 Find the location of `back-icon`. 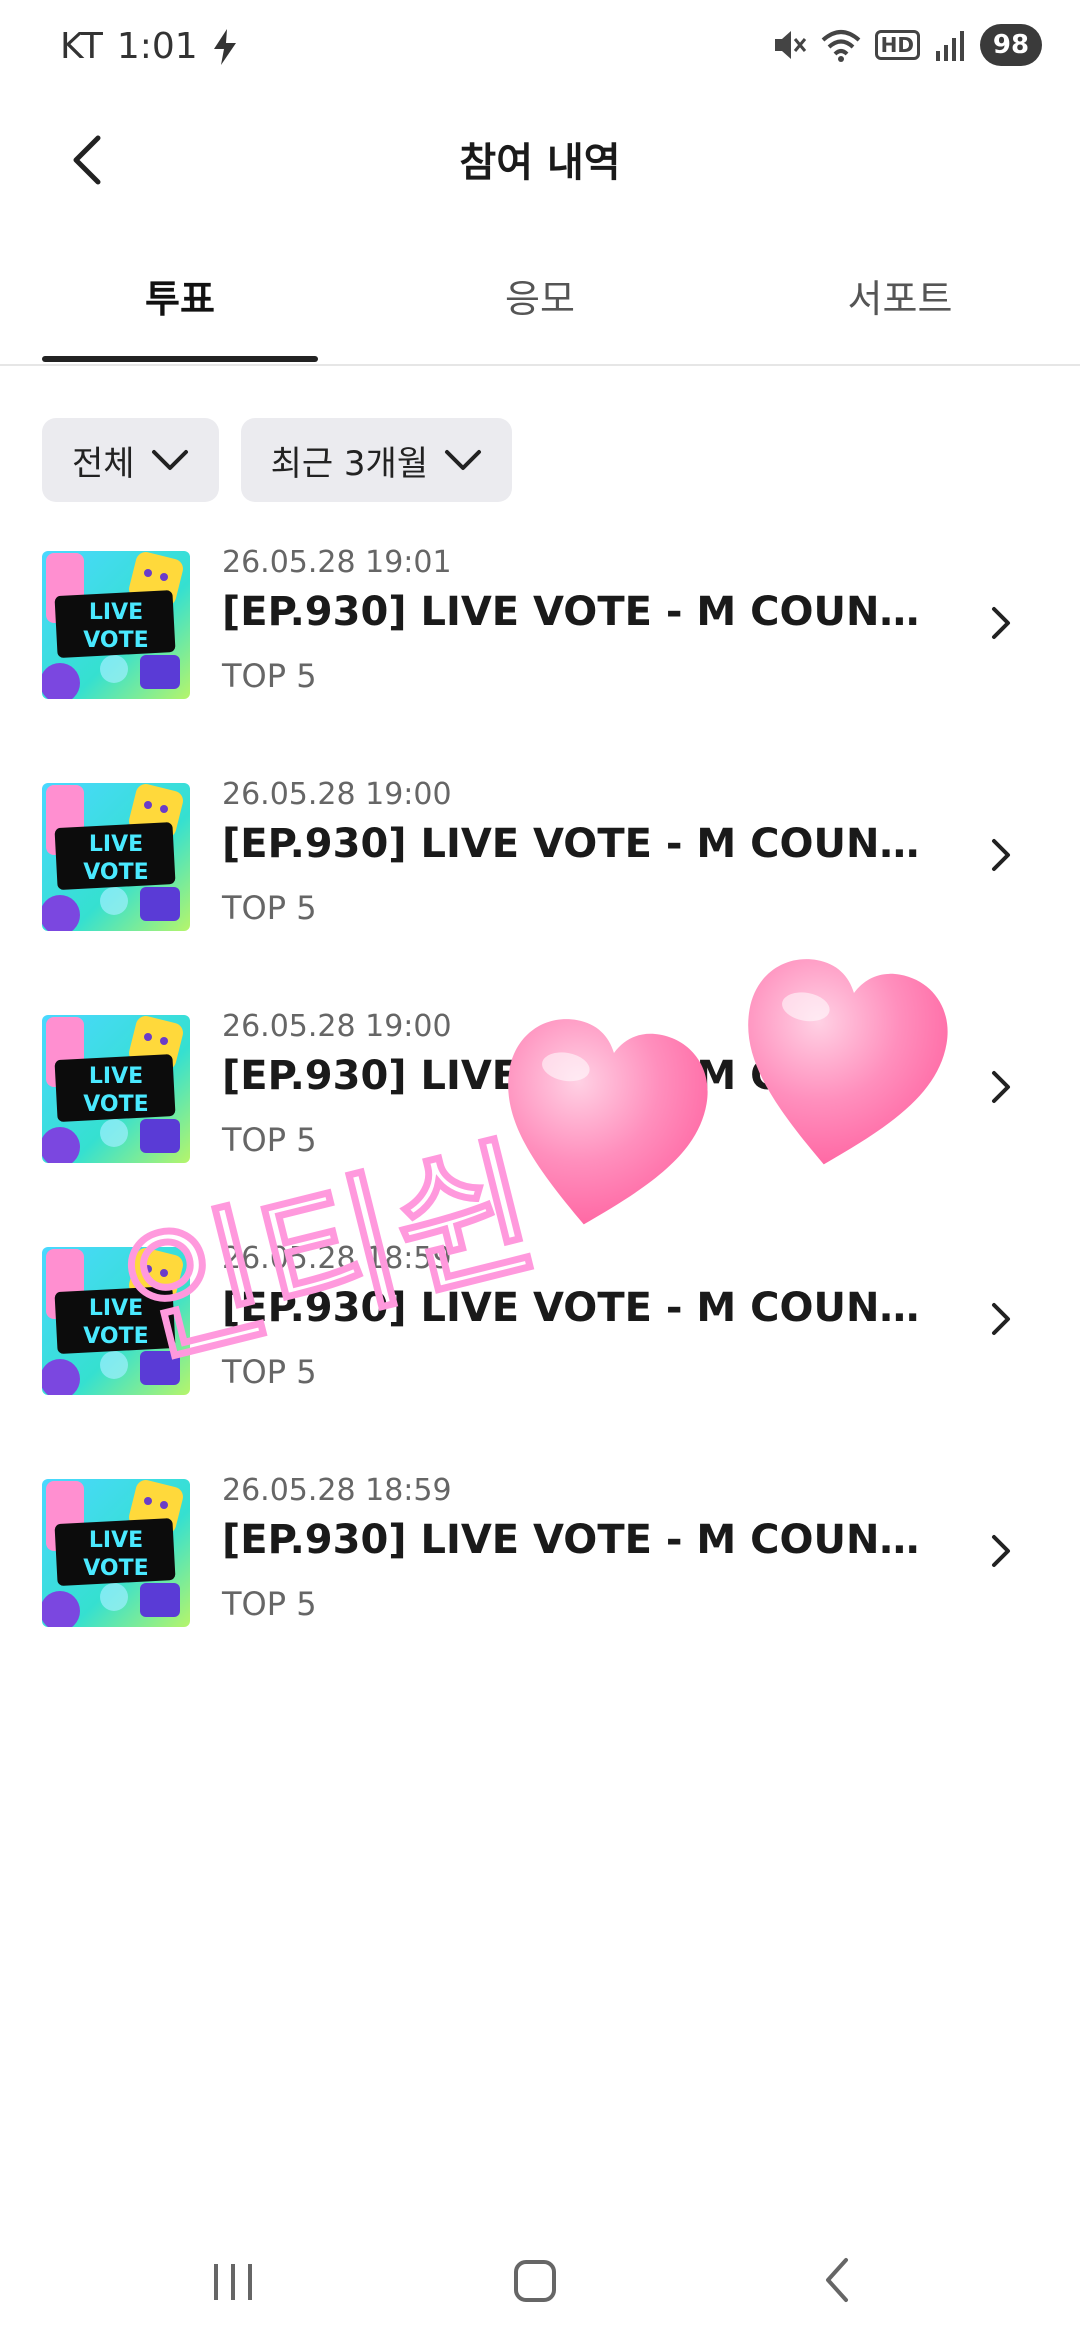

back-icon is located at coordinates (837, 2280).